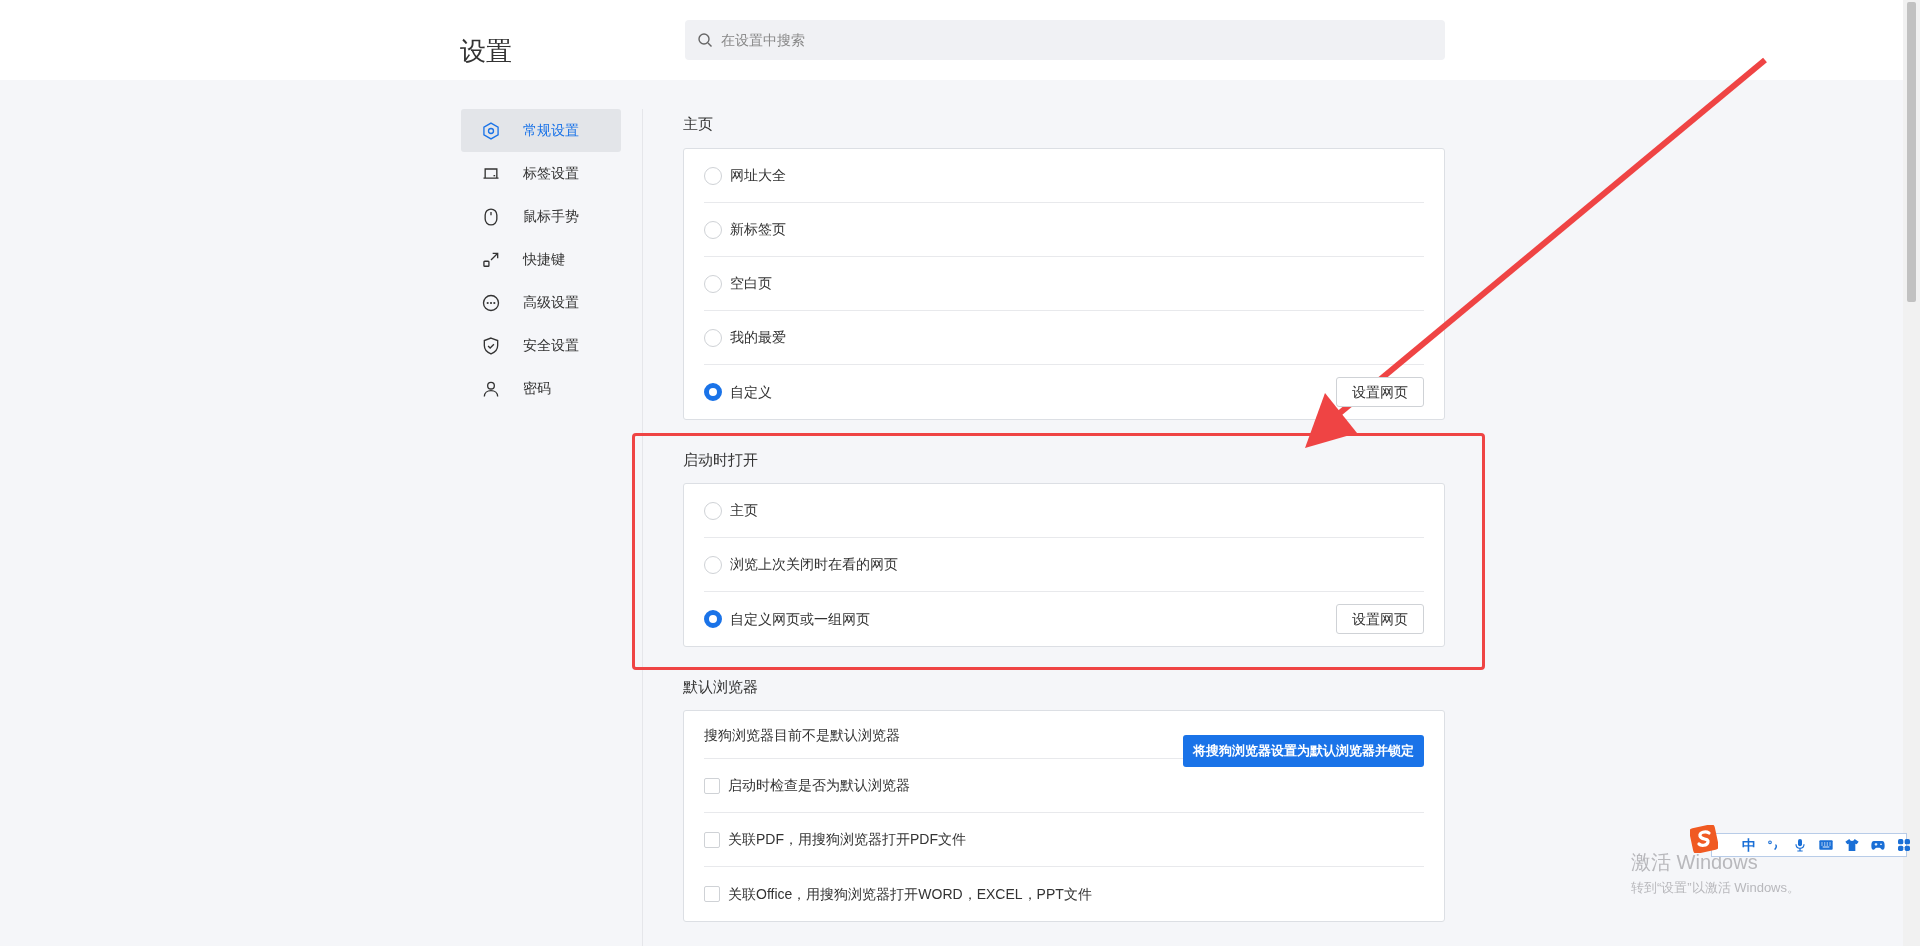 The height and width of the screenshot is (946, 1920). I want to click on keyboard-icon, so click(1826, 845).